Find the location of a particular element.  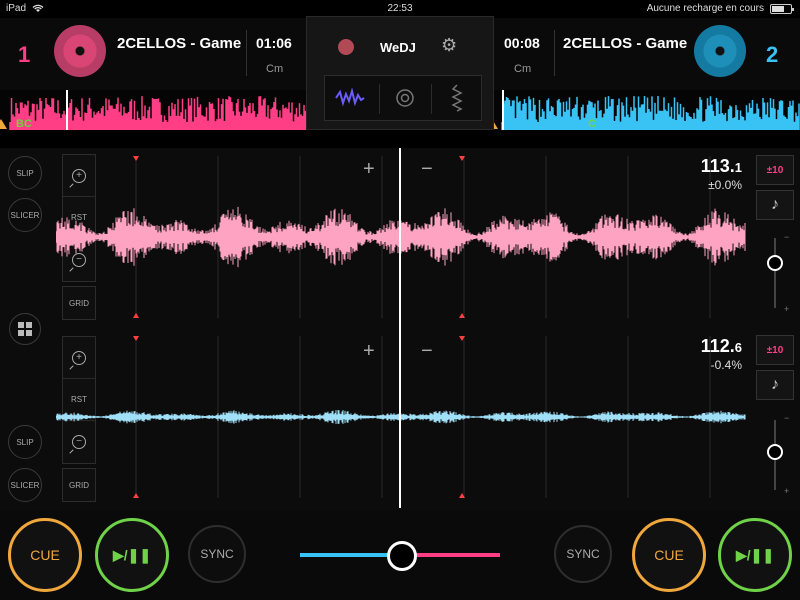

deck1-key: Cm is located at coordinates (275, 69).